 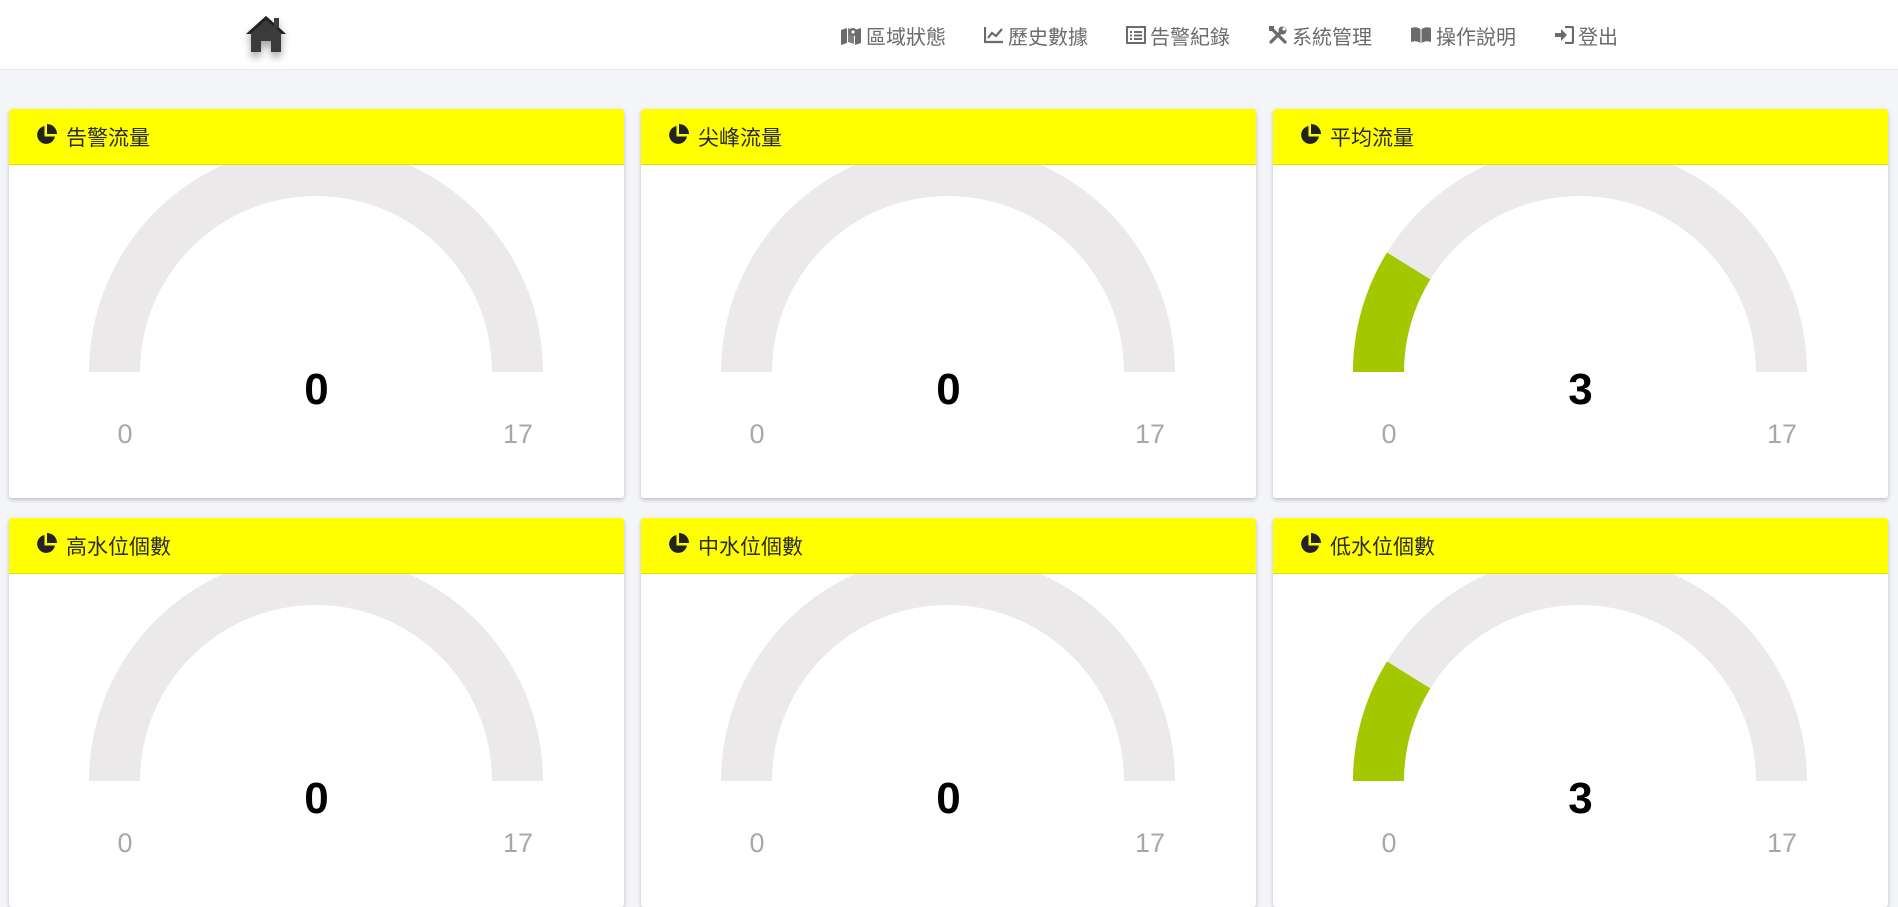 I want to click on gauge-card: 告警流量 0 0 17, so click(x=316, y=303).